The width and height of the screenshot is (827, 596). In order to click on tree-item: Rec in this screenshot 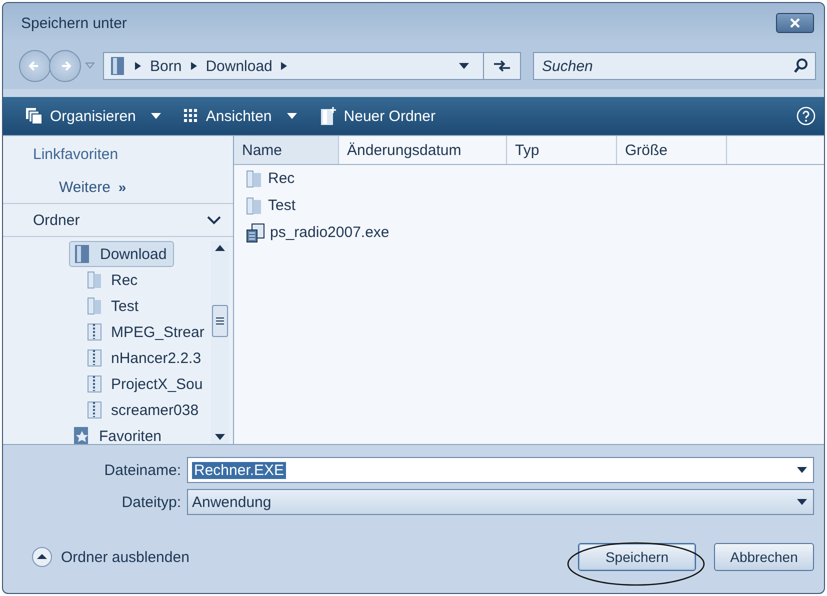, I will do `click(149, 280)`.